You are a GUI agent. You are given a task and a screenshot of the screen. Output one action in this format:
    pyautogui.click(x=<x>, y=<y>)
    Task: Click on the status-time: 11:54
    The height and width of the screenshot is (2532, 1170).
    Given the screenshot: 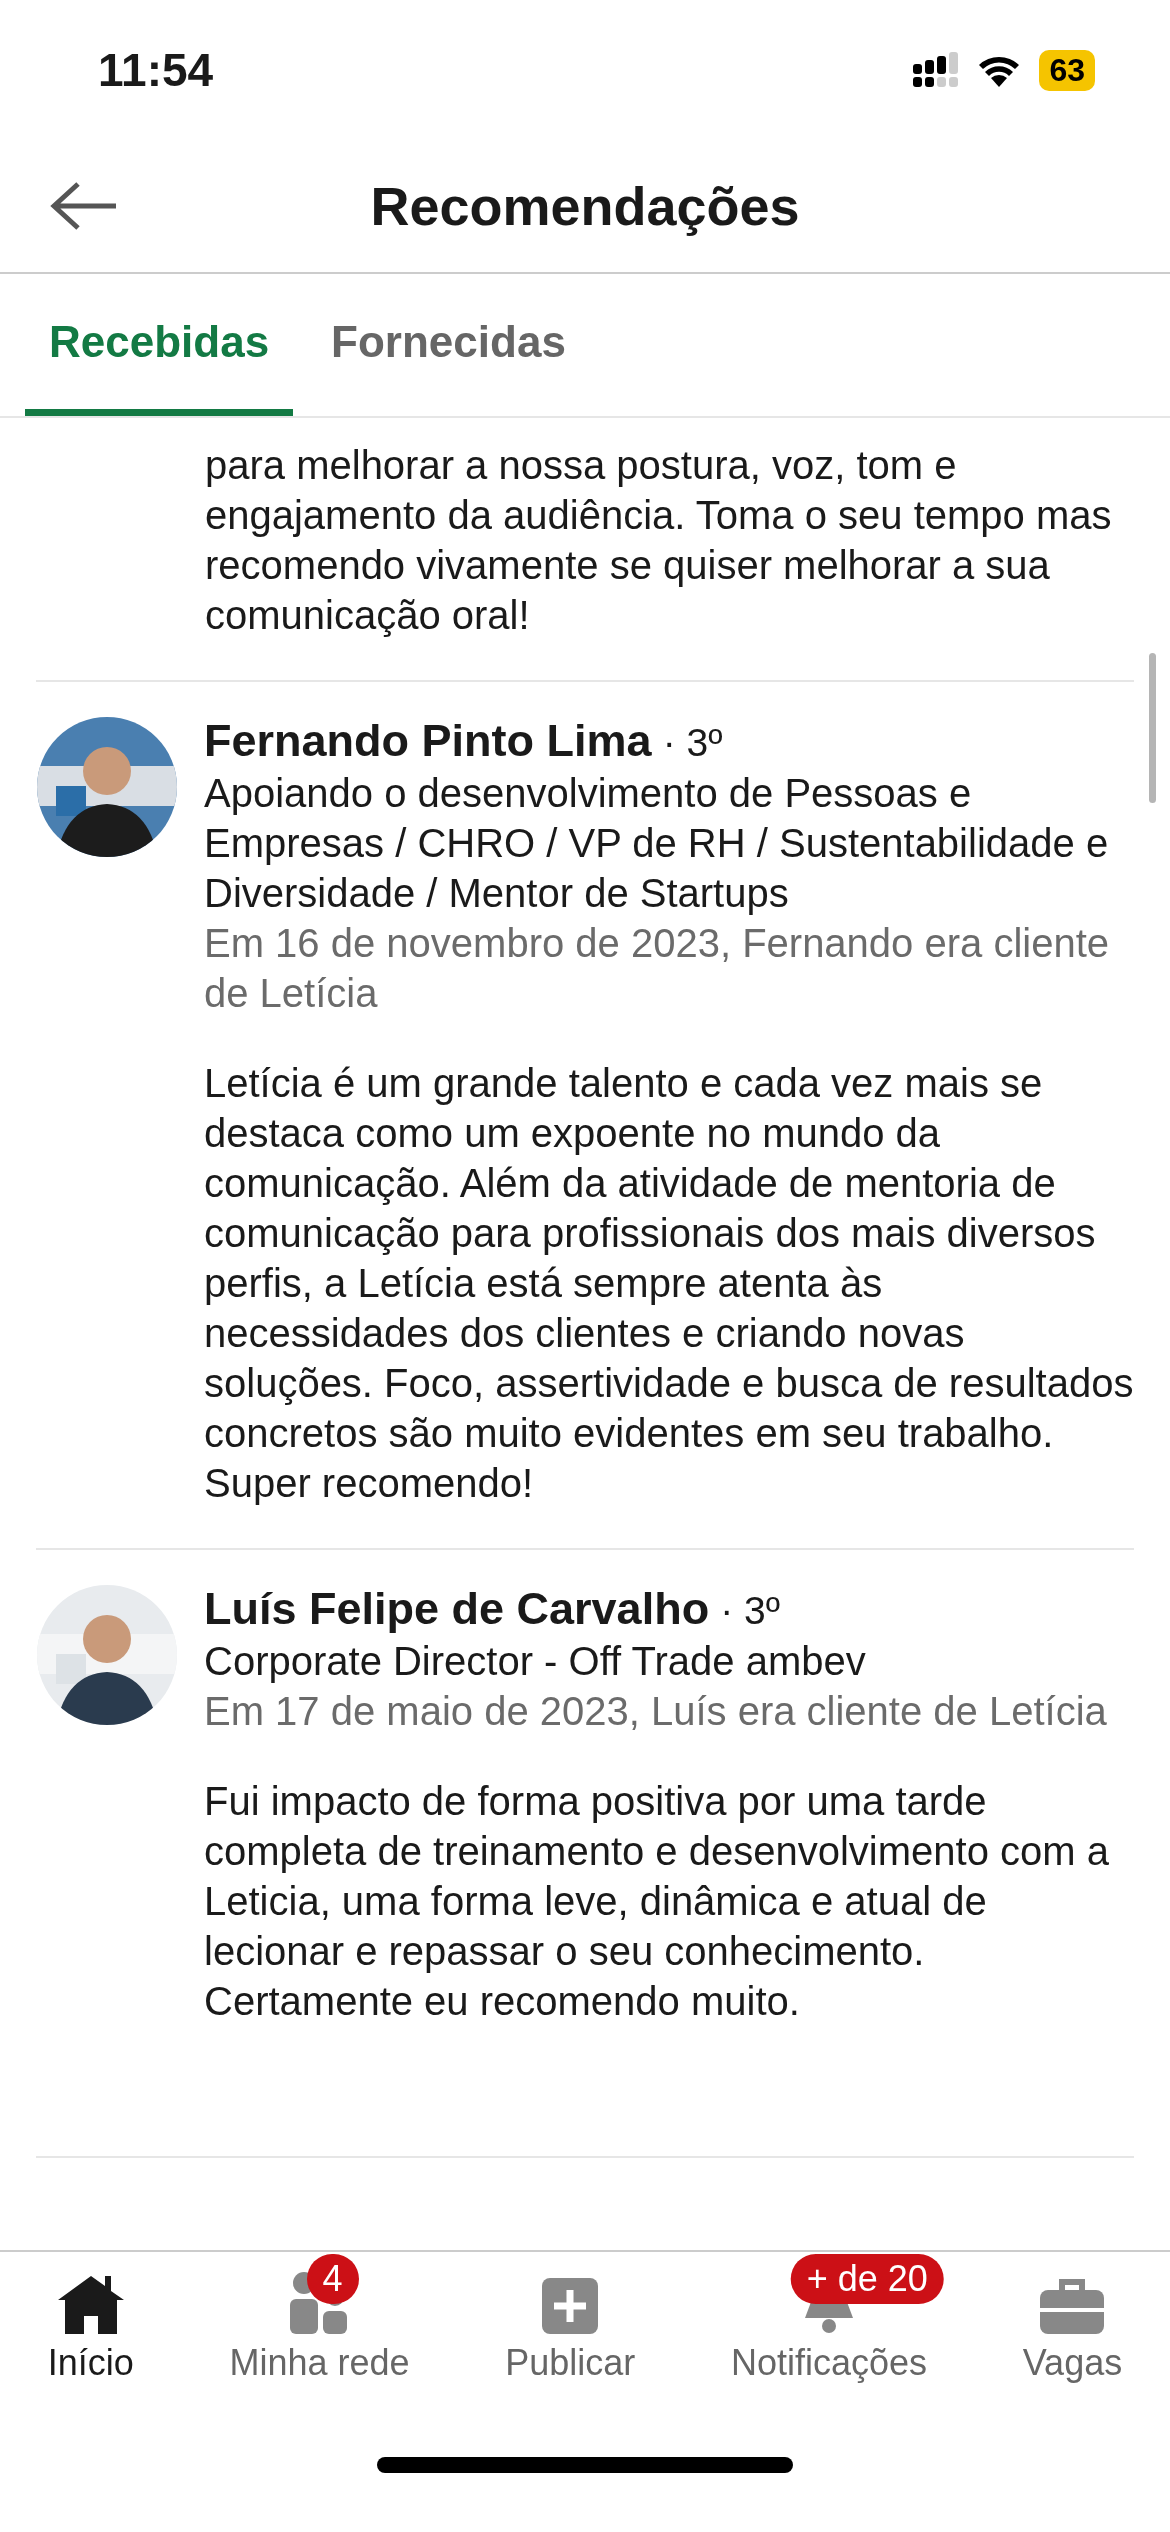 What is the action you would take?
    pyautogui.click(x=156, y=70)
    